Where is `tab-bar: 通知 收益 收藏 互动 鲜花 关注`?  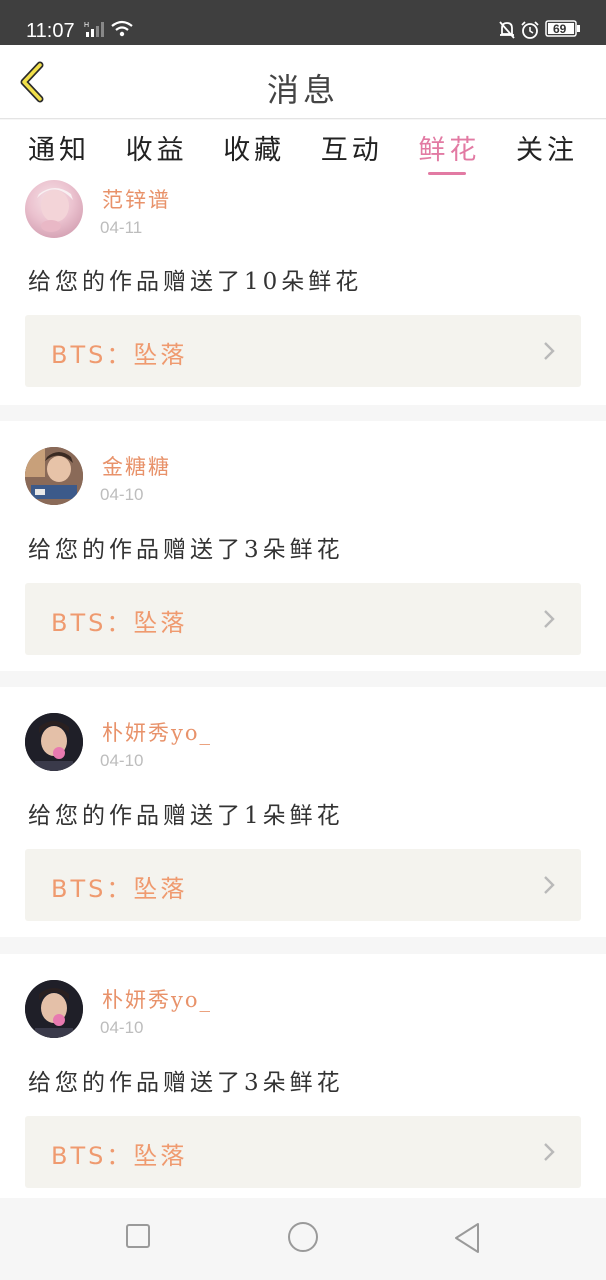 tab-bar: 通知 收益 收藏 互动 鲜花 关注 is located at coordinates (303, 150).